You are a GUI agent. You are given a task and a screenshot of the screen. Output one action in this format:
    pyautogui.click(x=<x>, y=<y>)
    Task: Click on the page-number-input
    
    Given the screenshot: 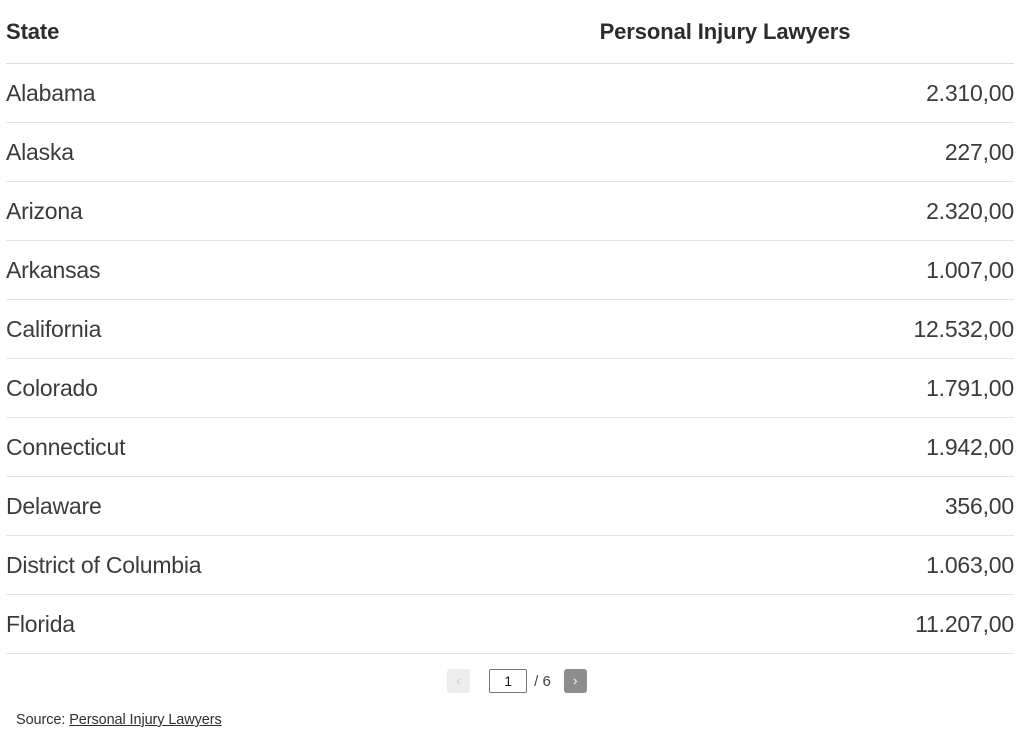 What is the action you would take?
    pyautogui.click(x=508, y=681)
    